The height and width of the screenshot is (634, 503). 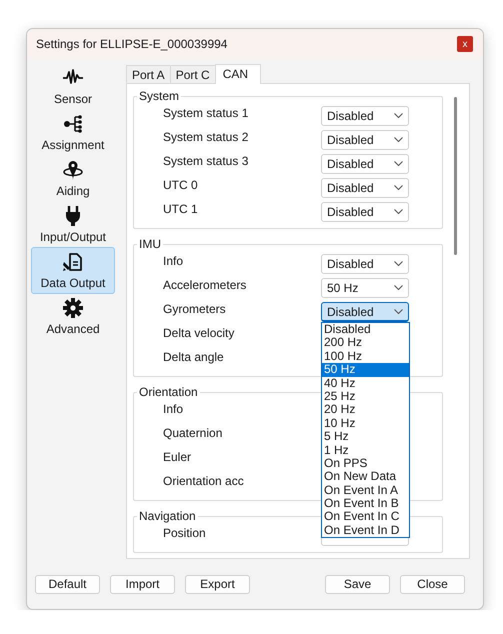 I want to click on group-title: IMU, so click(x=150, y=244).